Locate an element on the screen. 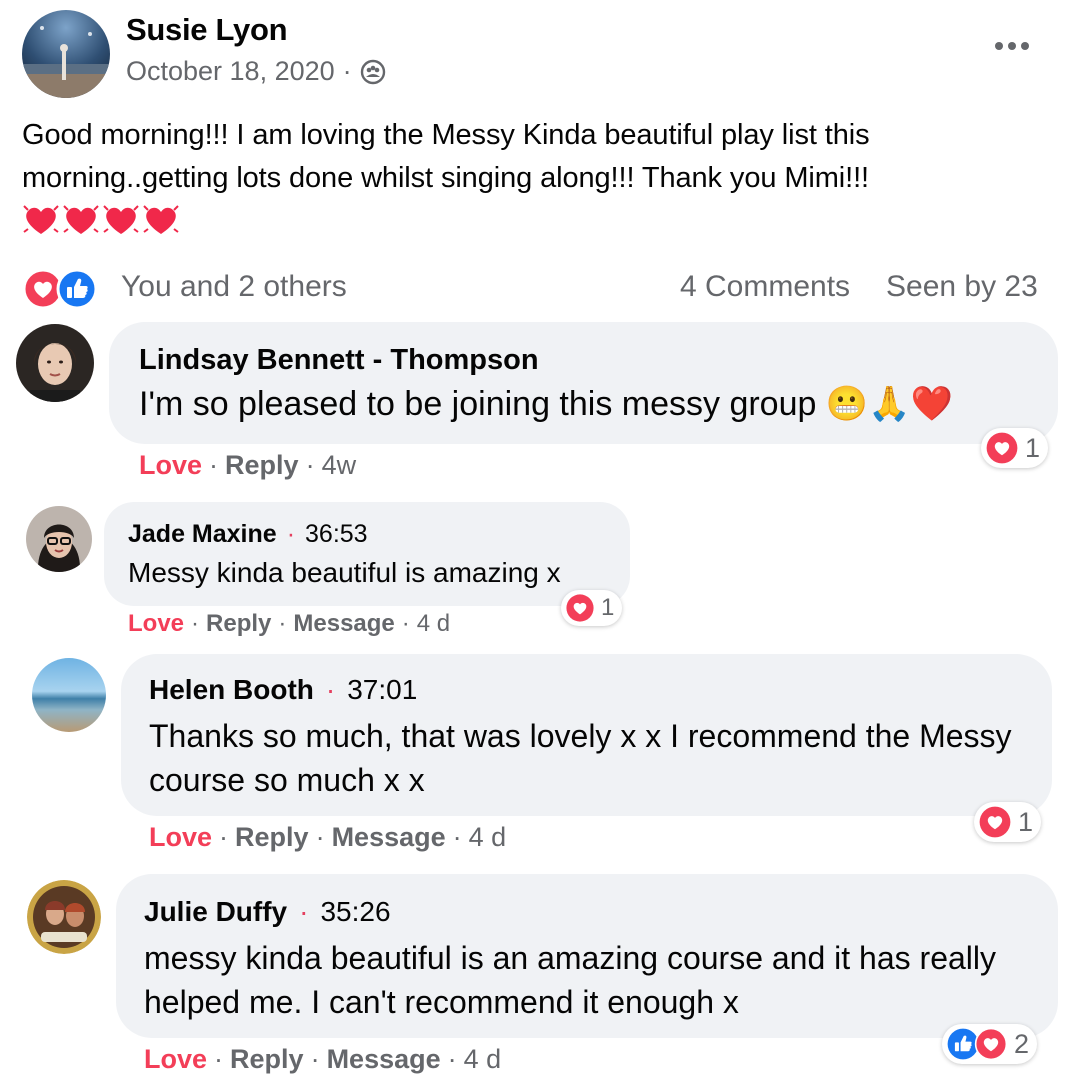 The height and width of the screenshot is (1080, 1080). comment-header: Helen Booth · 37:01 is located at coordinates (283, 690).